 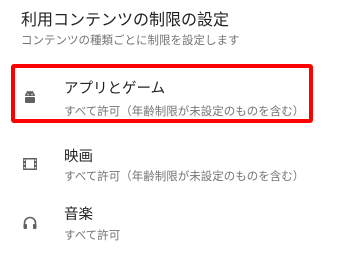 What do you see at coordinates (125, 19) in the screenshot?
I see `page-title: 利用コンテンツの制限の設定` at bounding box center [125, 19].